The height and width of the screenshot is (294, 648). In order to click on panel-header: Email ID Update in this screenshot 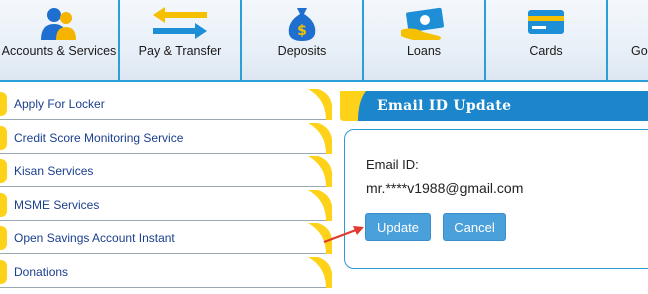, I will do `click(494, 106)`.